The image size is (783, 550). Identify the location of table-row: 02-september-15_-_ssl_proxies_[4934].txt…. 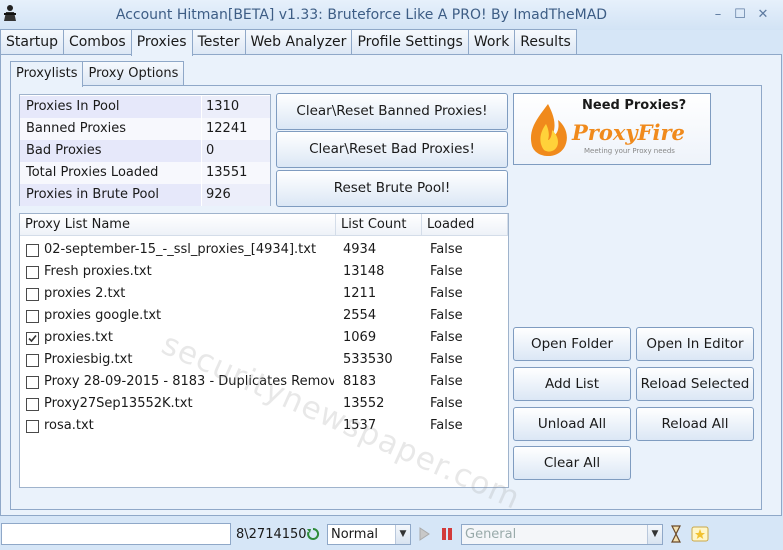
(264, 250).